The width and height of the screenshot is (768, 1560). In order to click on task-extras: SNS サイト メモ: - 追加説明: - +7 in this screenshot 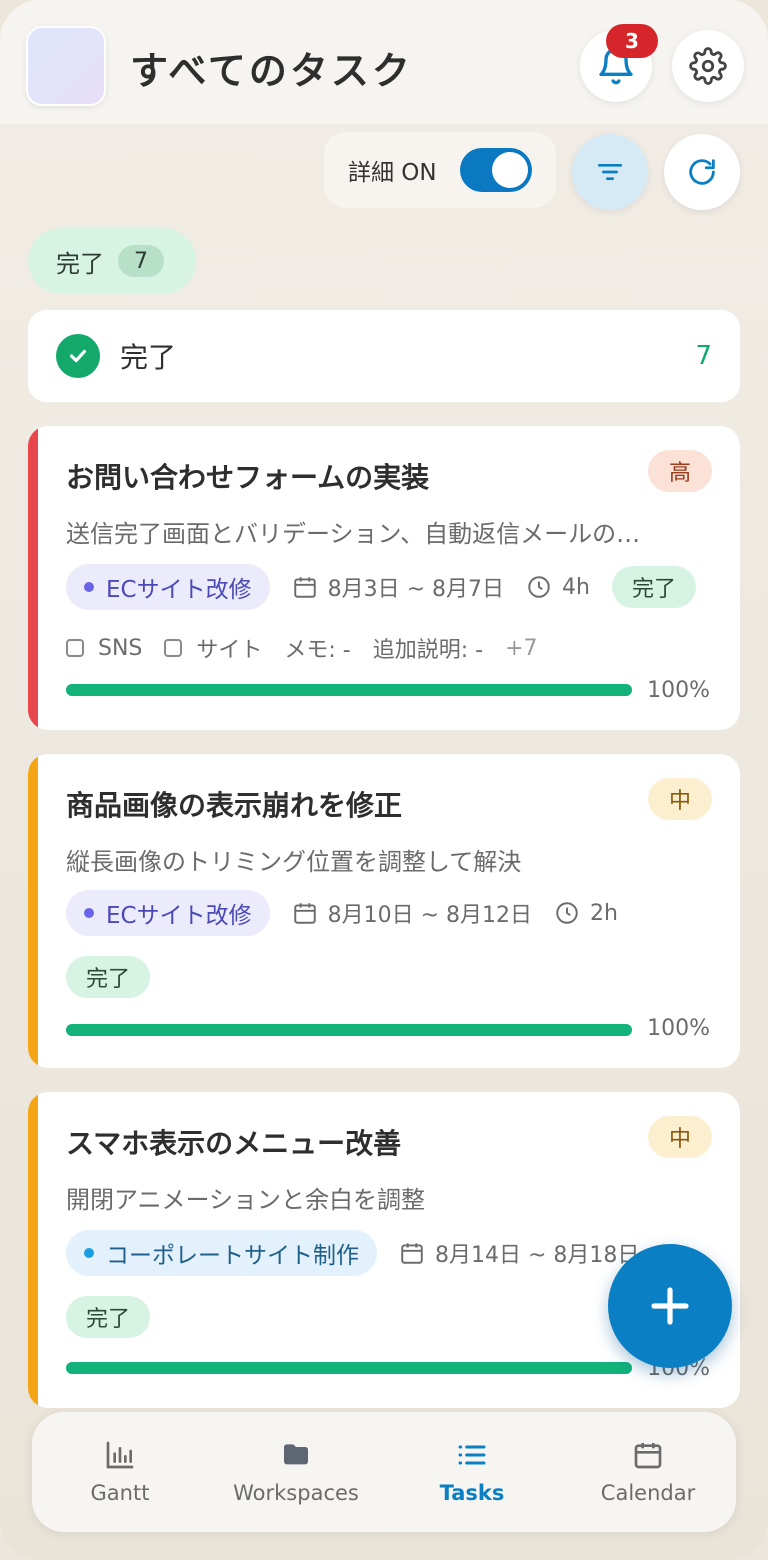, I will do `click(313, 648)`.